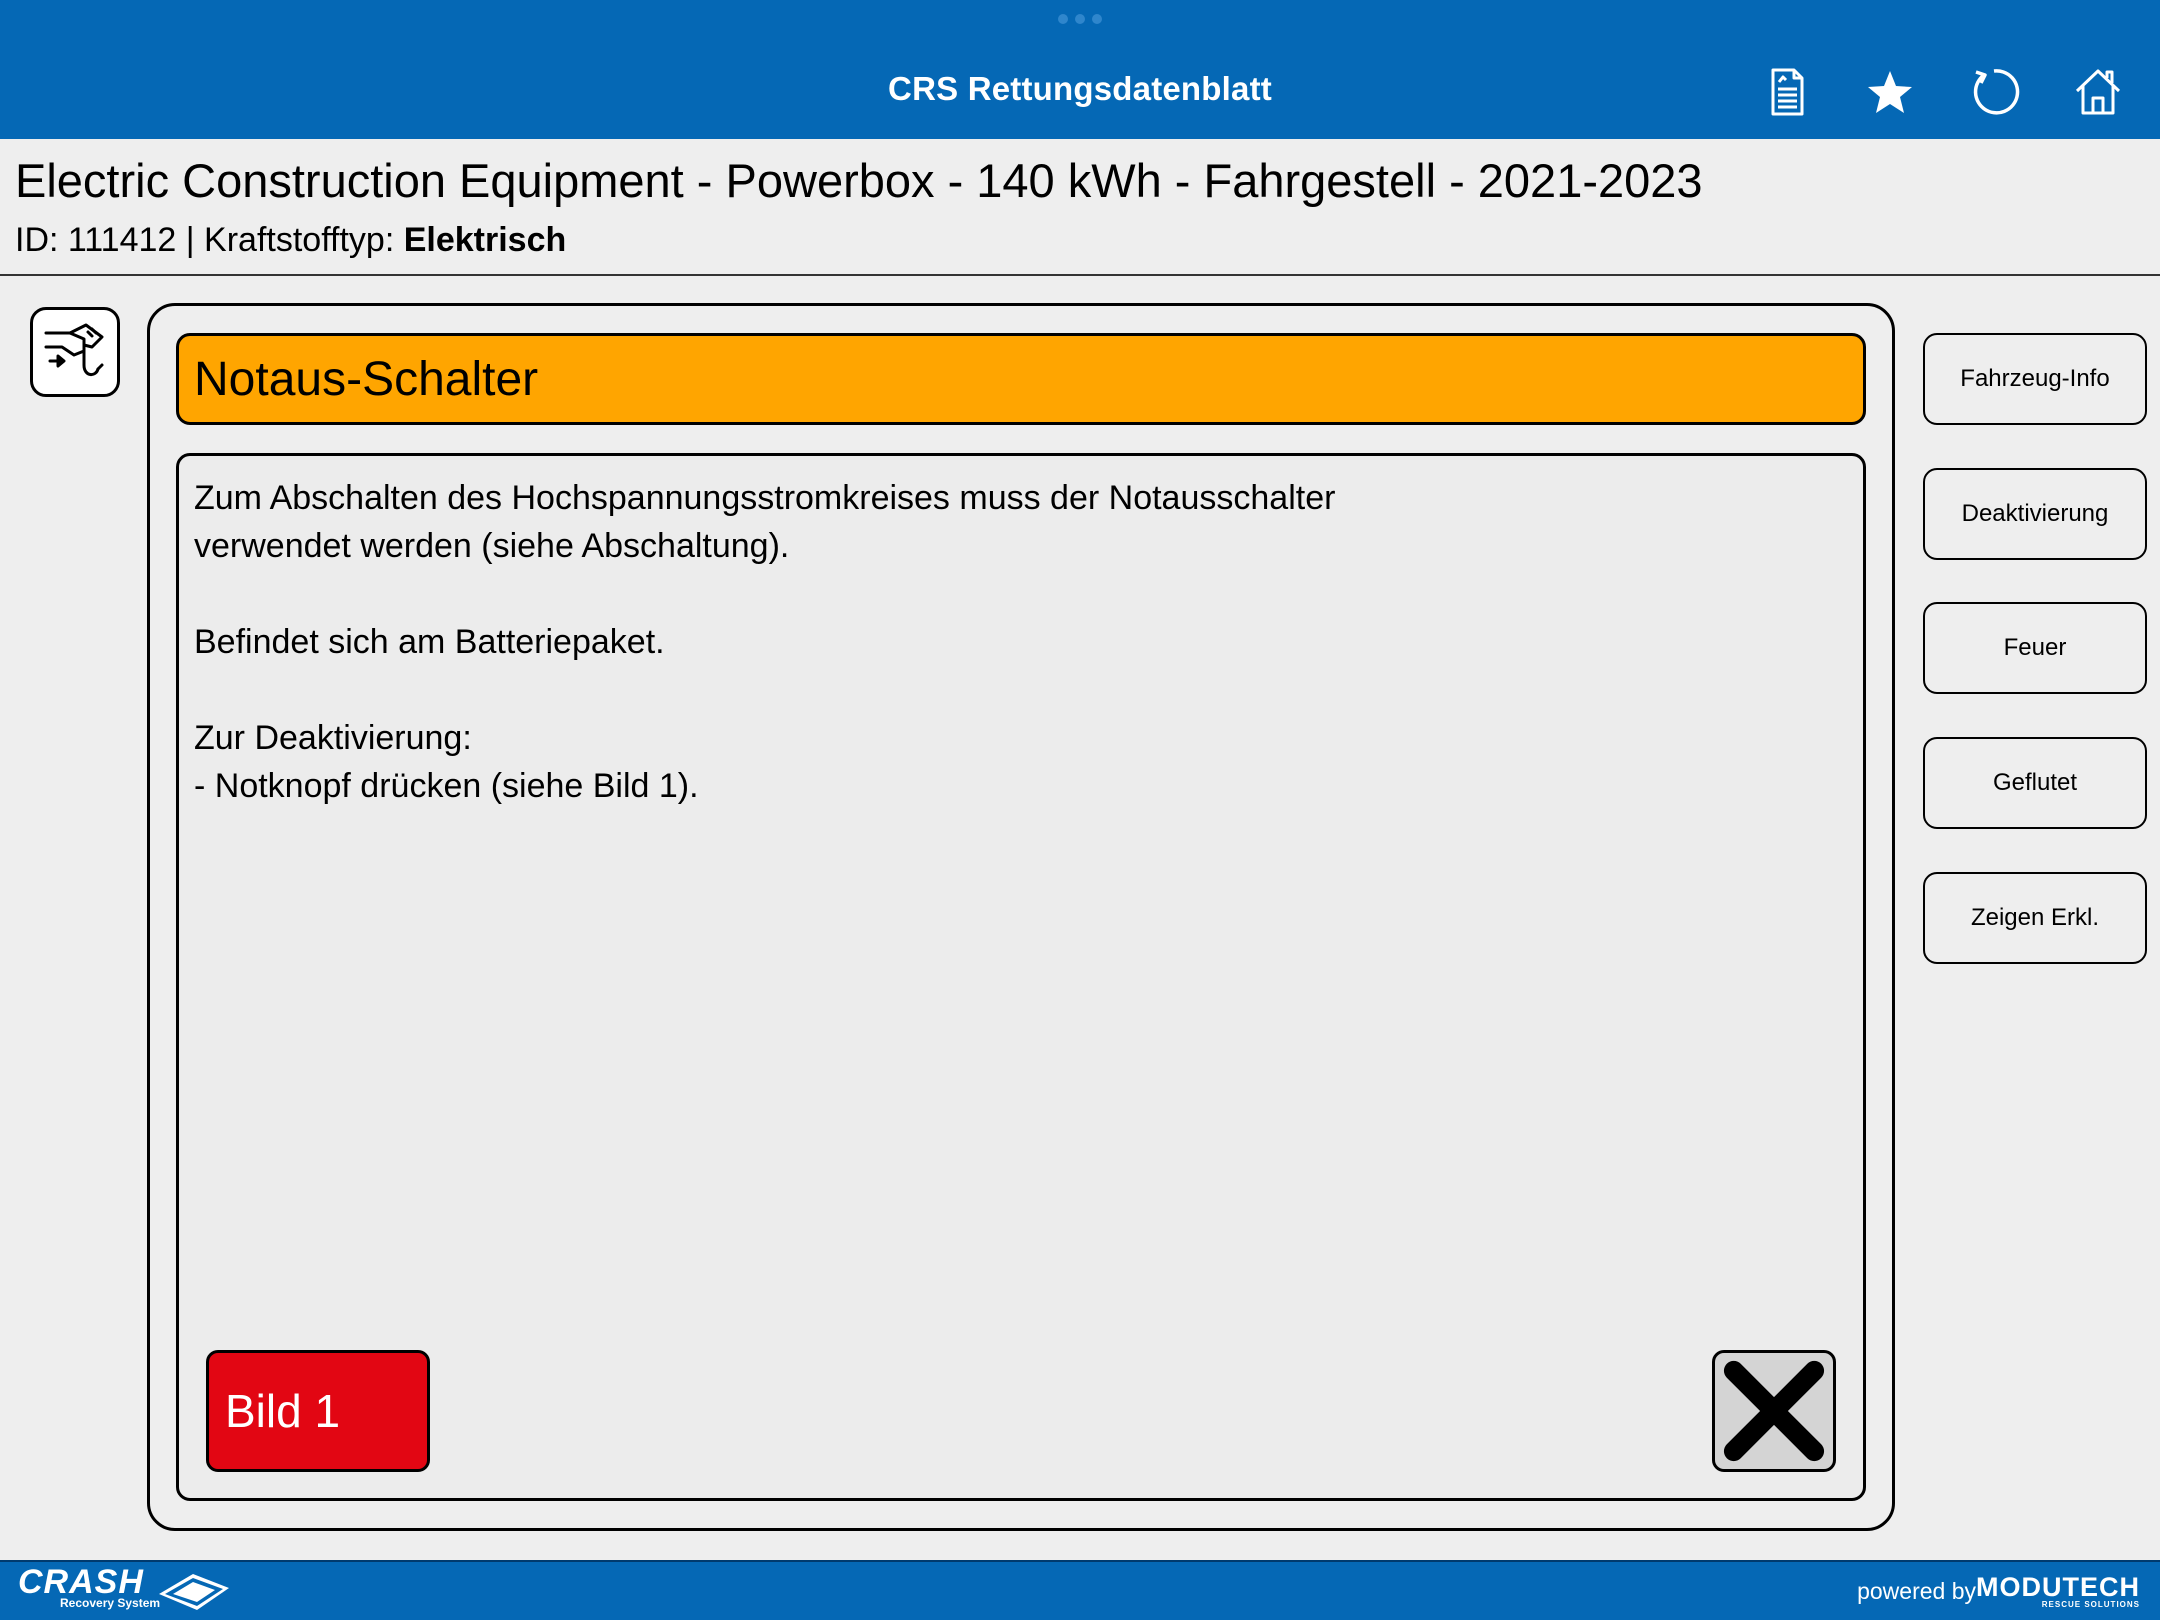 The height and width of the screenshot is (1620, 2160). Describe the element at coordinates (1786, 92) in the screenshot. I see `document-icon` at that location.